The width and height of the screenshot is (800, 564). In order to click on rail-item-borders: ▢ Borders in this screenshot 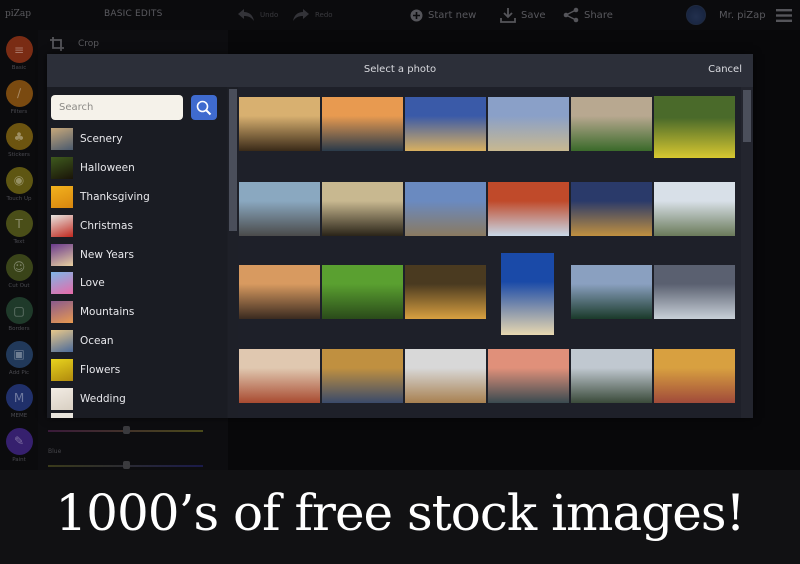, I will do `click(19, 314)`.